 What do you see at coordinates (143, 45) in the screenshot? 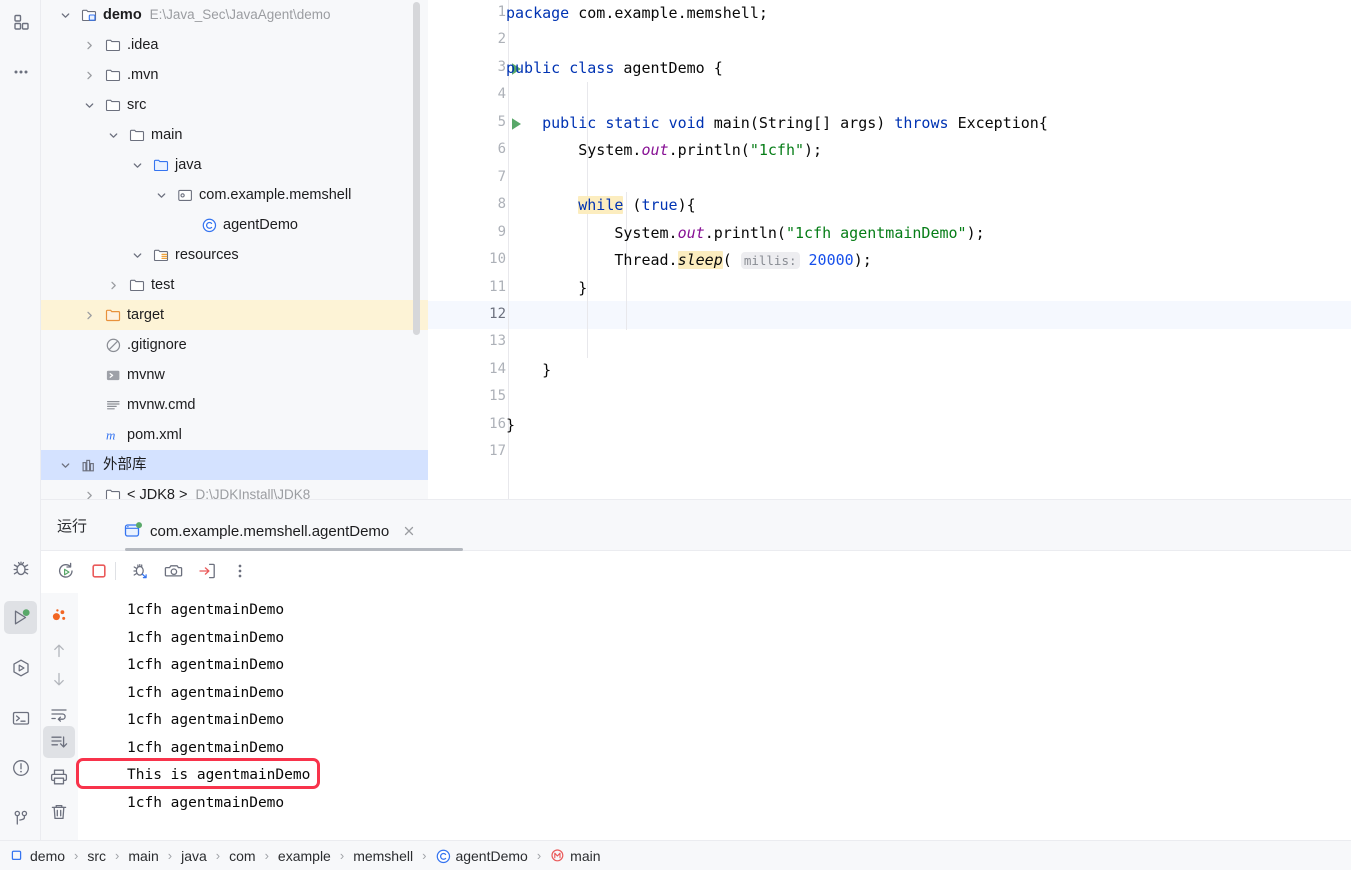
I see `tree-row-label: .idea` at bounding box center [143, 45].